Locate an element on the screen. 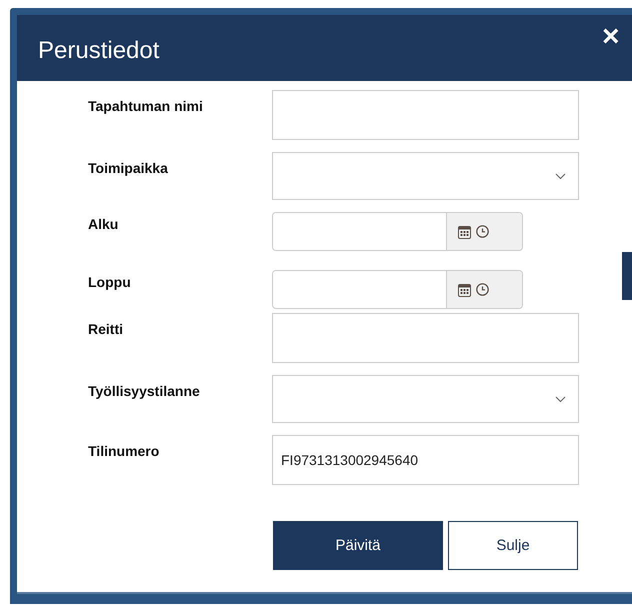 This screenshot has width=632, height=606. field-label: Alku is located at coordinates (104, 224).